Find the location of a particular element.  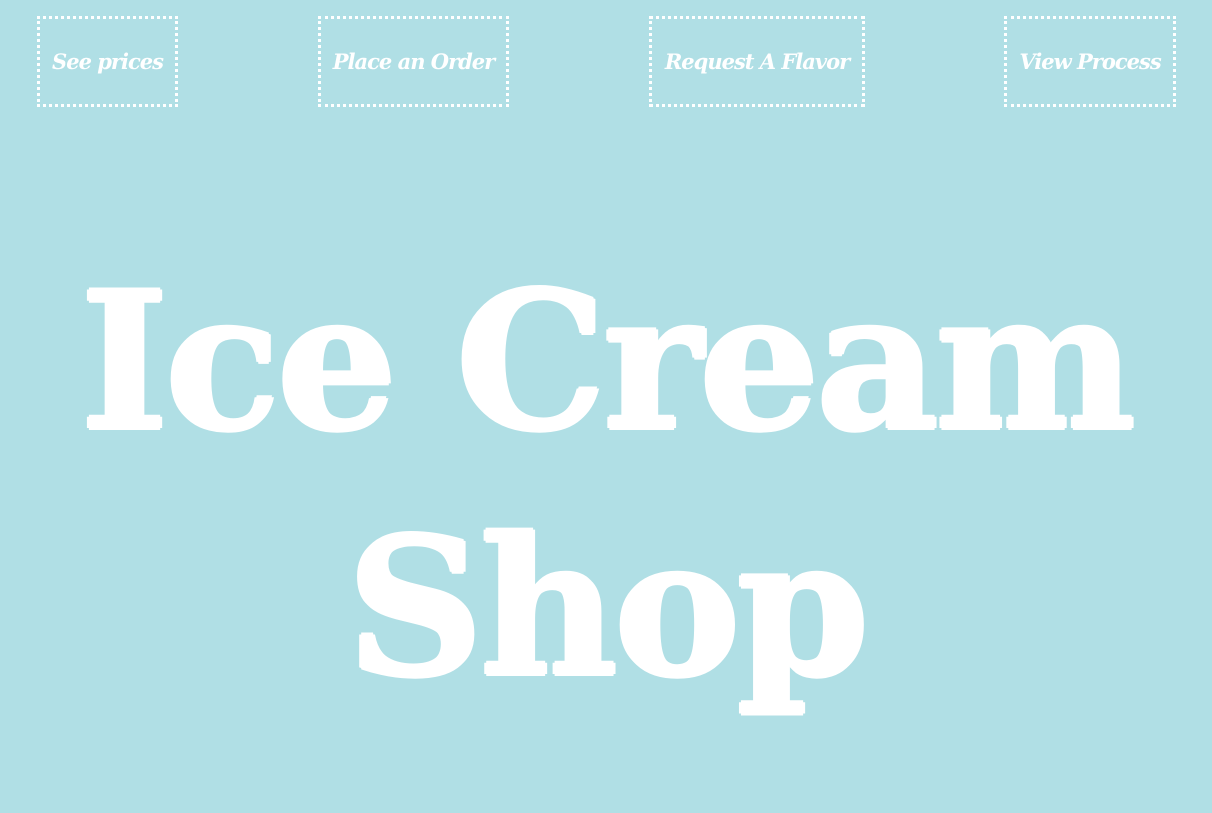

see-prices-button: See prices is located at coordinates (107, 61).